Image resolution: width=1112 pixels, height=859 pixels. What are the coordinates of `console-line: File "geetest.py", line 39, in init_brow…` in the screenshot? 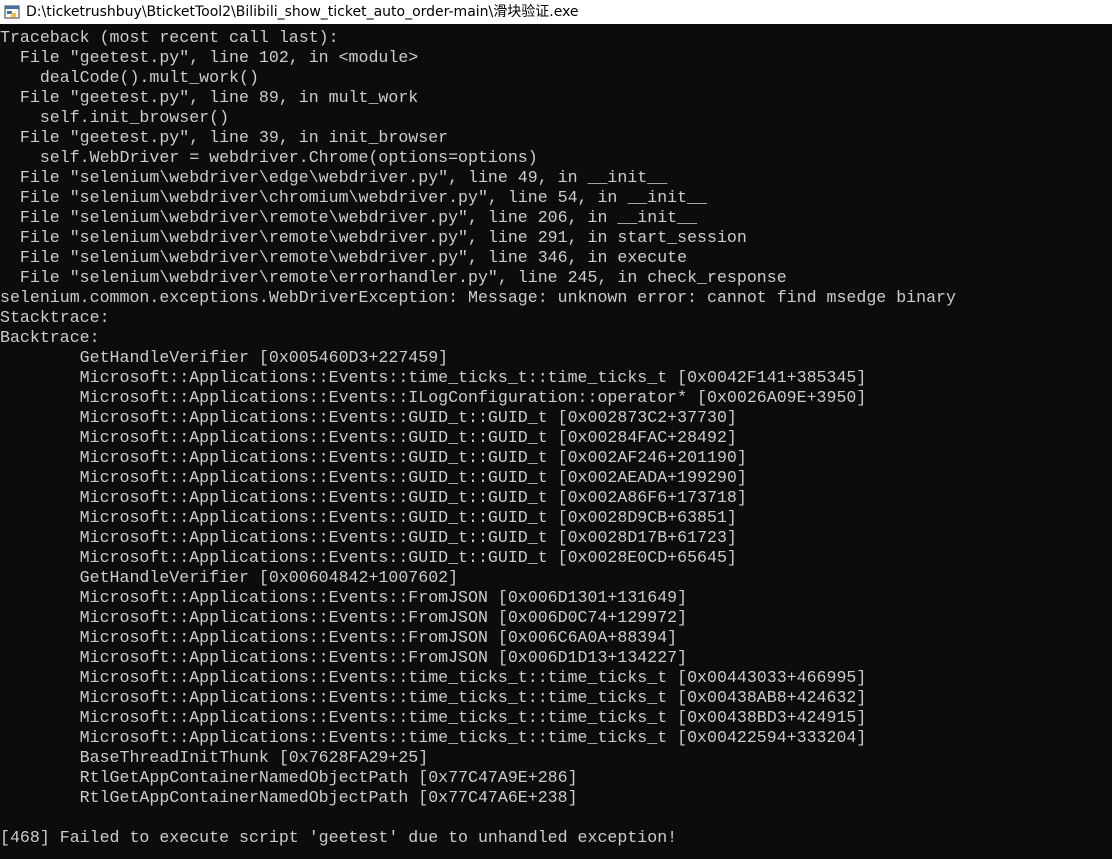 It's located at (224, 137).